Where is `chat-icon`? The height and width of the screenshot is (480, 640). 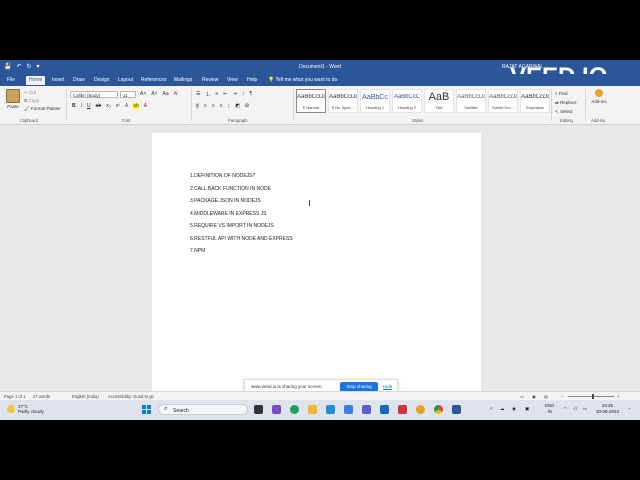 chat-icon is located at coordinates (276, 409).